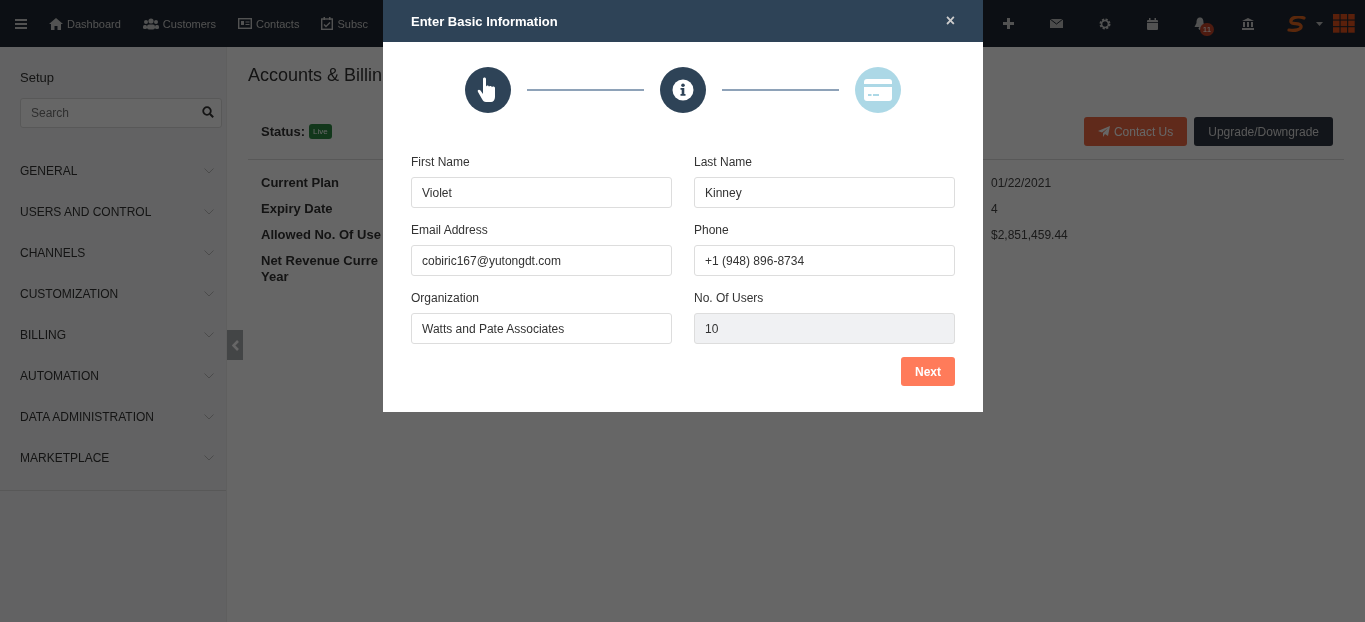 Image resolution: width=1365 pixels, height=622 pixels. Describe the element at coordinates (446, 298) in the screenshot. I see `form-label: Organization` at that location.